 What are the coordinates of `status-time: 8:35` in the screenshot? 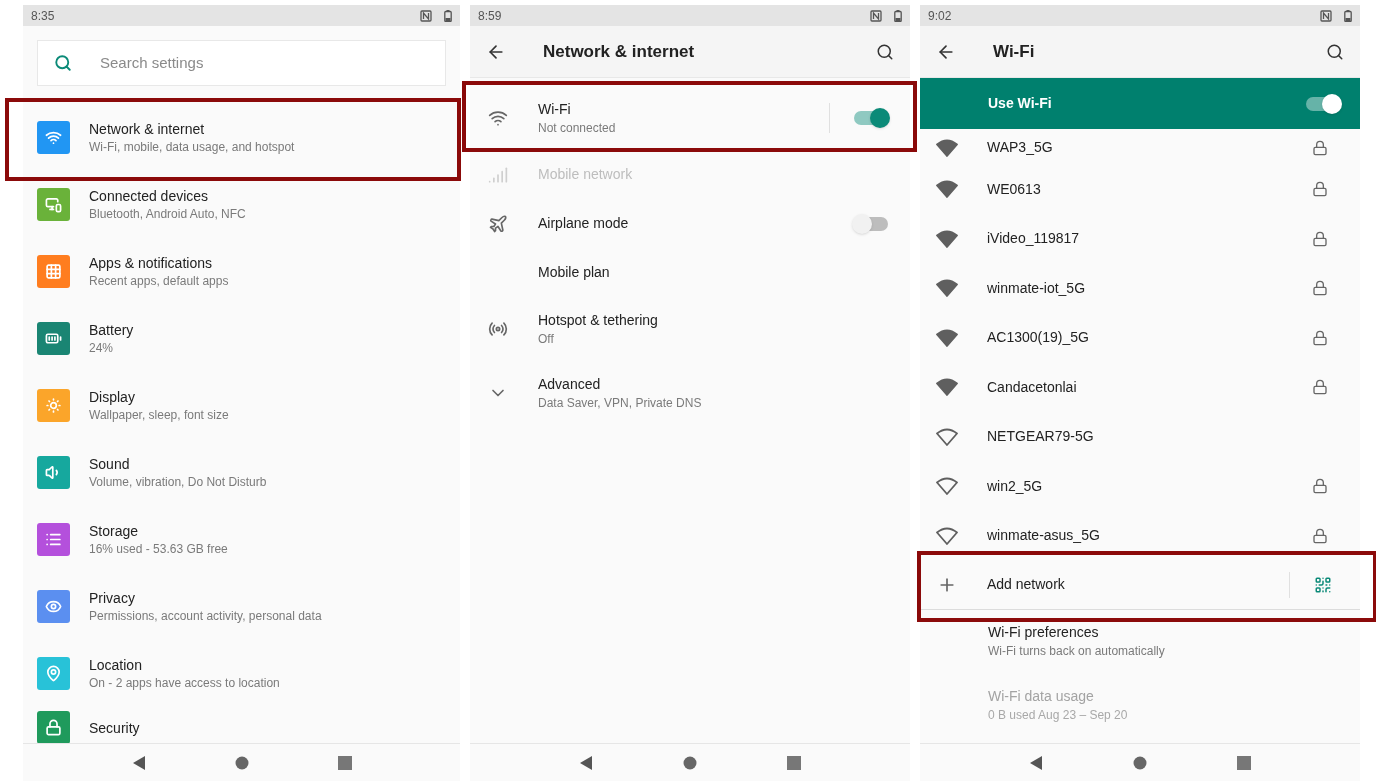 It's located at (43, 16).